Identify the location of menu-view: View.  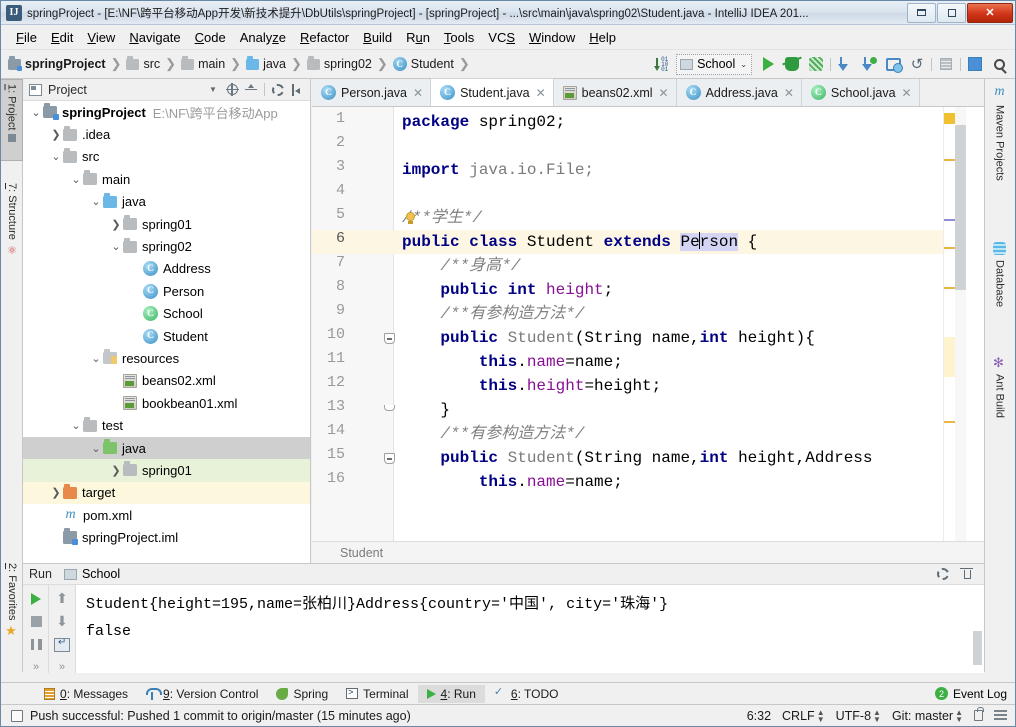
(101, 37).